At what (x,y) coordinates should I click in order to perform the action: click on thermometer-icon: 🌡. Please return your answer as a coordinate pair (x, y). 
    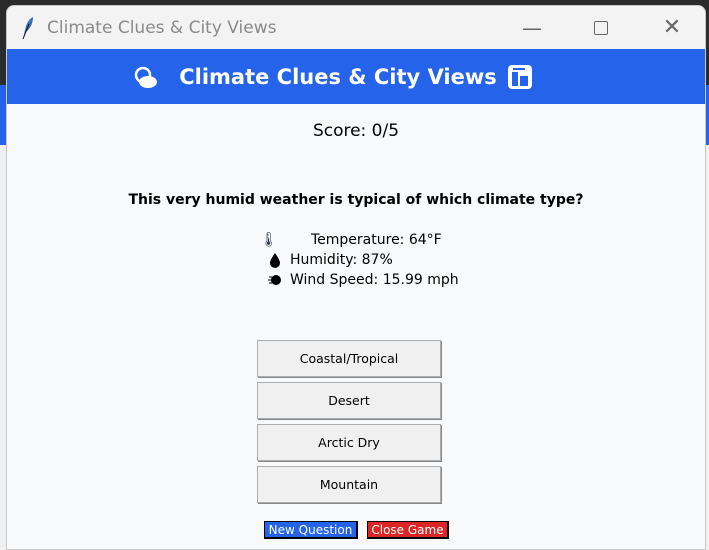
    Looking at the image, I should click on (269, 240).